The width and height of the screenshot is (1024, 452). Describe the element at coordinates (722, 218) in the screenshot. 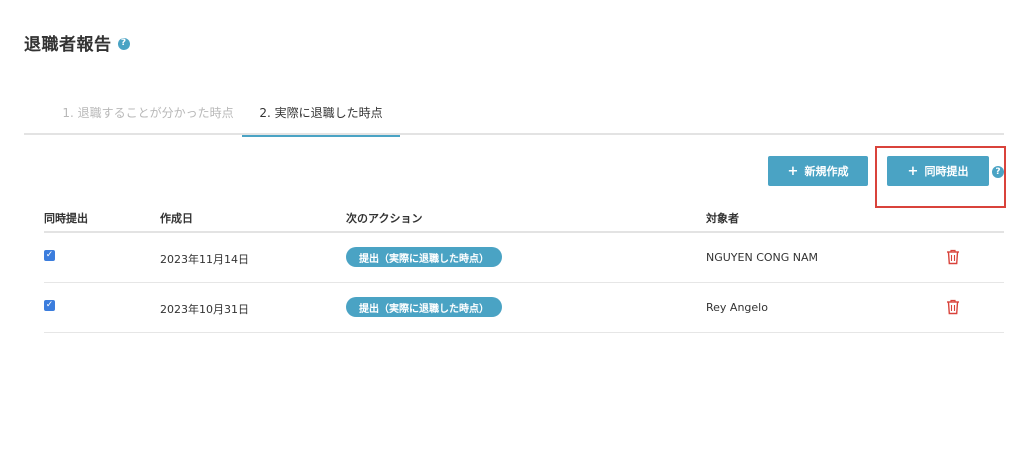

I see `column-header-target-person: 対象者` at that location.